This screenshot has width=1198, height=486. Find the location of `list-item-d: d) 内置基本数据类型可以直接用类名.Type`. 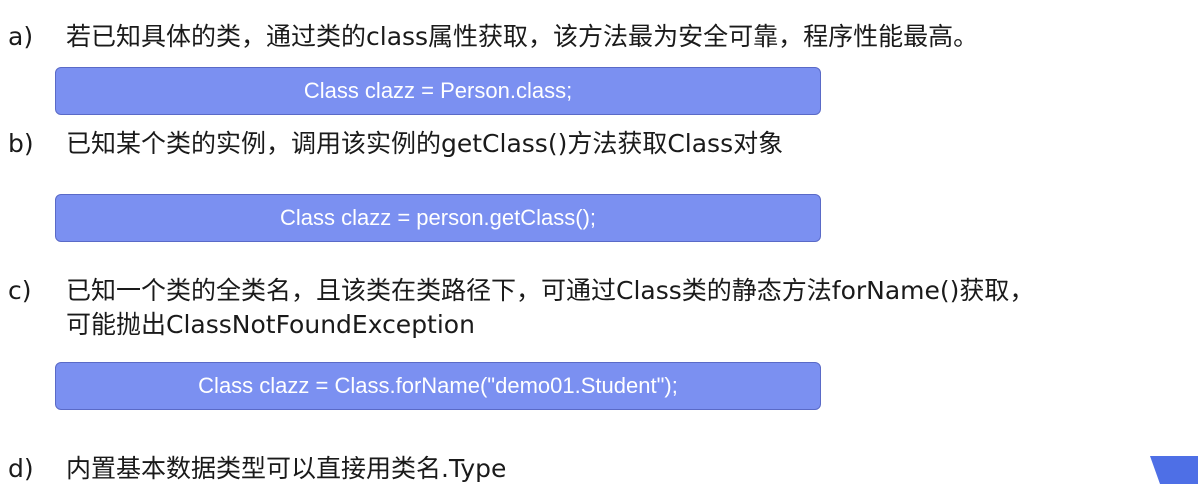

list-item-d: d) 内置基本数据类型可以直接用类名.Type is located at coordinates (600, 469).